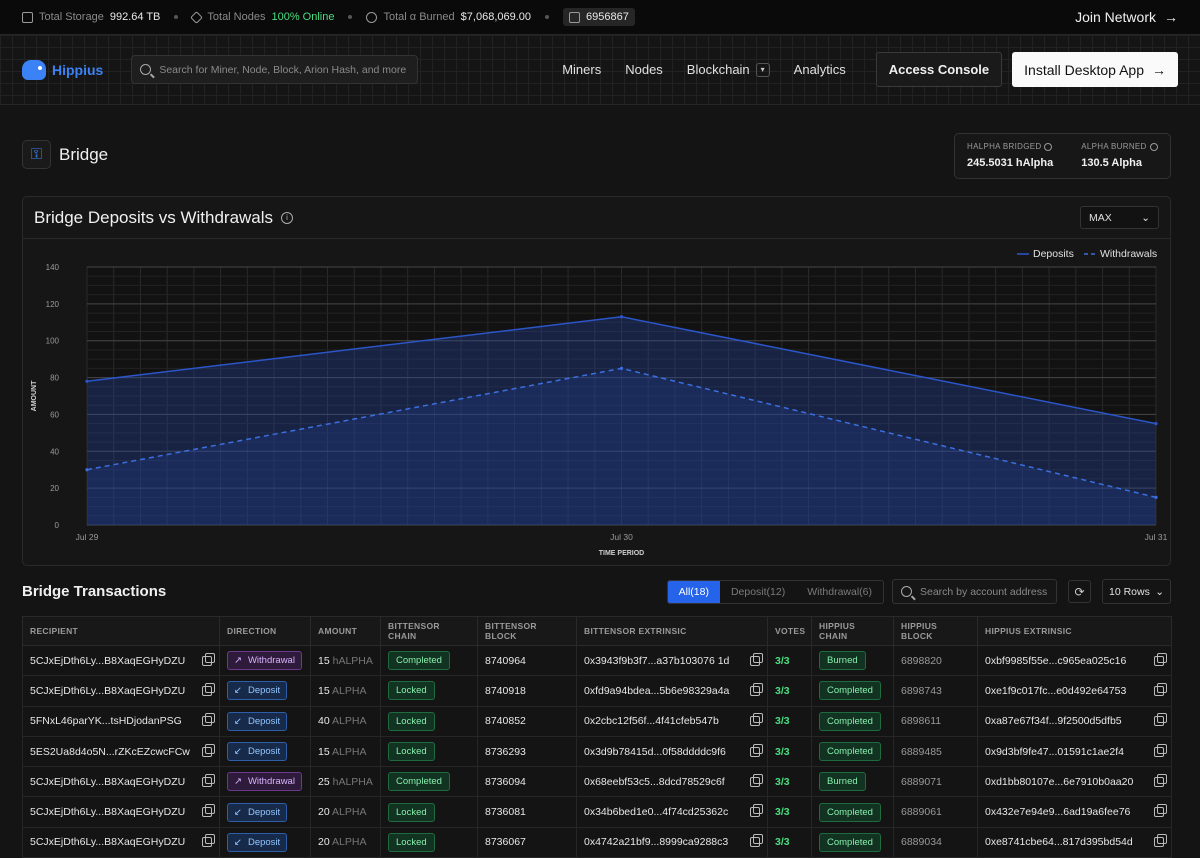 The width and height of the screenshot is (1200, 858). Describe the element at coordinates (1054, 752) in the screenshot. I see `hippius-extrinsic-hash: 0x9d3bf9fe47...01591c1ae2f4` at that location.